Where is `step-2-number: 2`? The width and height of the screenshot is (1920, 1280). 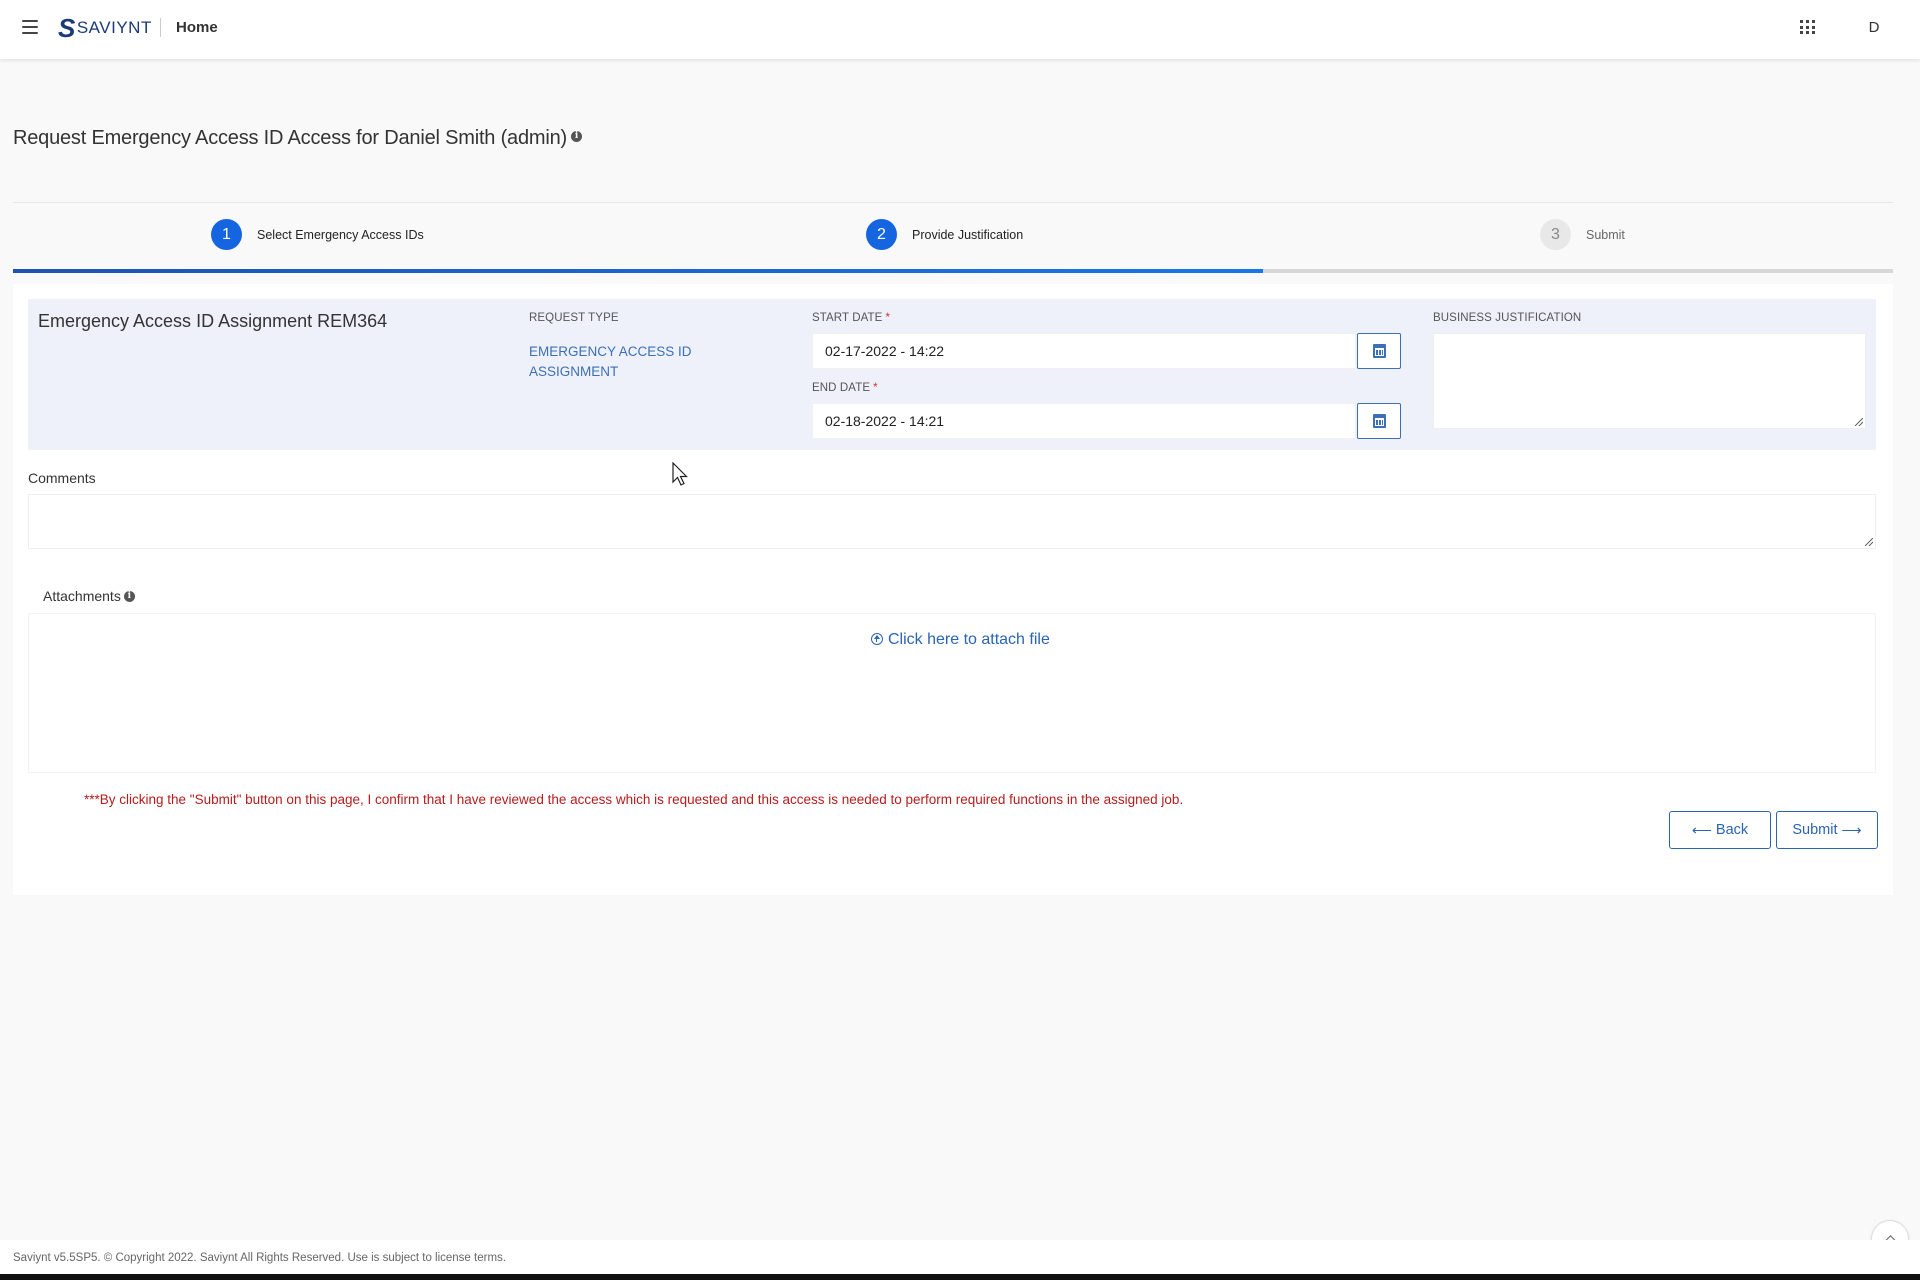 step-2-number: 2 is located at coordinates (881, 234).